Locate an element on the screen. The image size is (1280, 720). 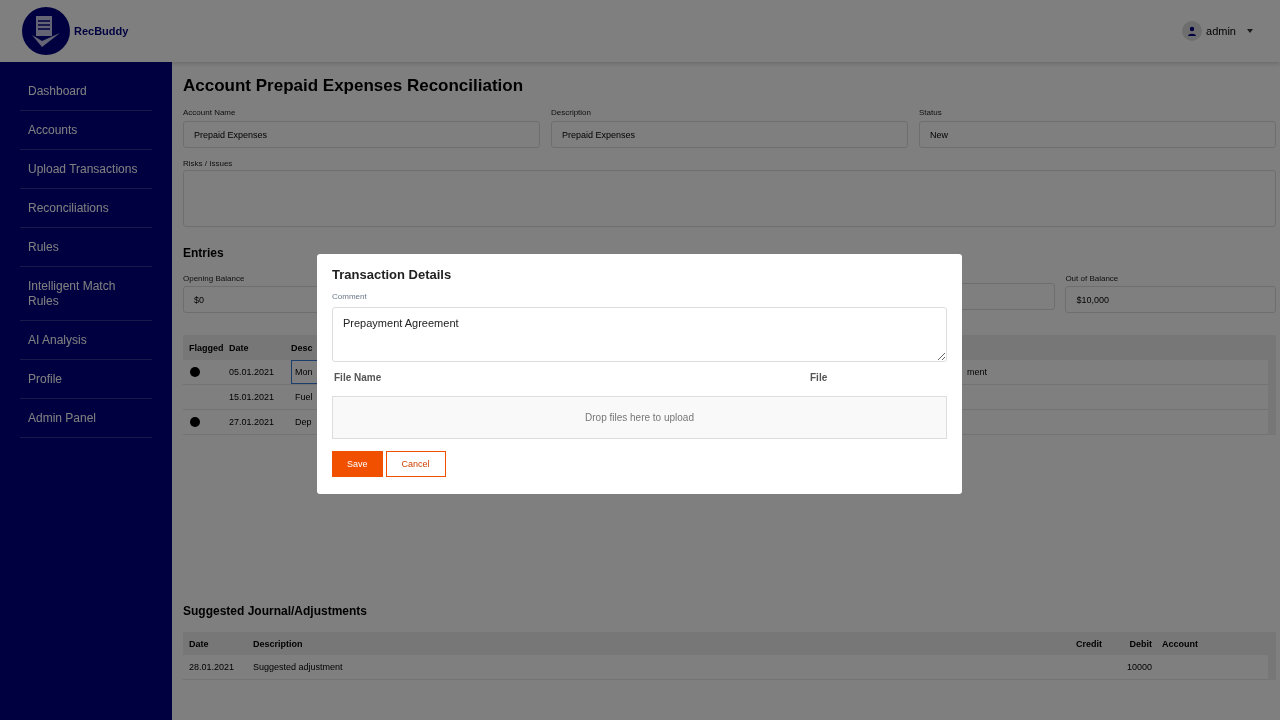
field-label: Account Name is located at coordinates (210, 112).